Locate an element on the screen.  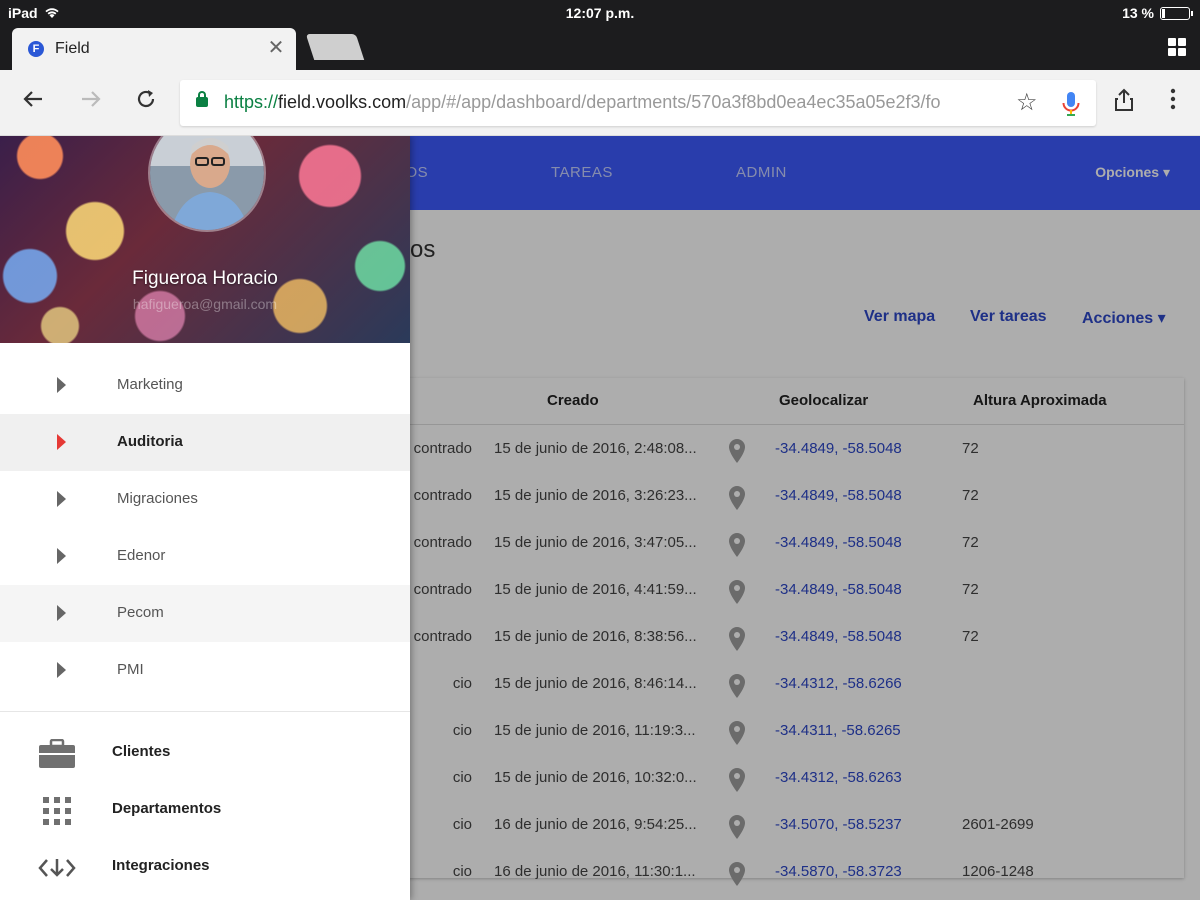
drawer-divider is located at coordinates (205, 711).